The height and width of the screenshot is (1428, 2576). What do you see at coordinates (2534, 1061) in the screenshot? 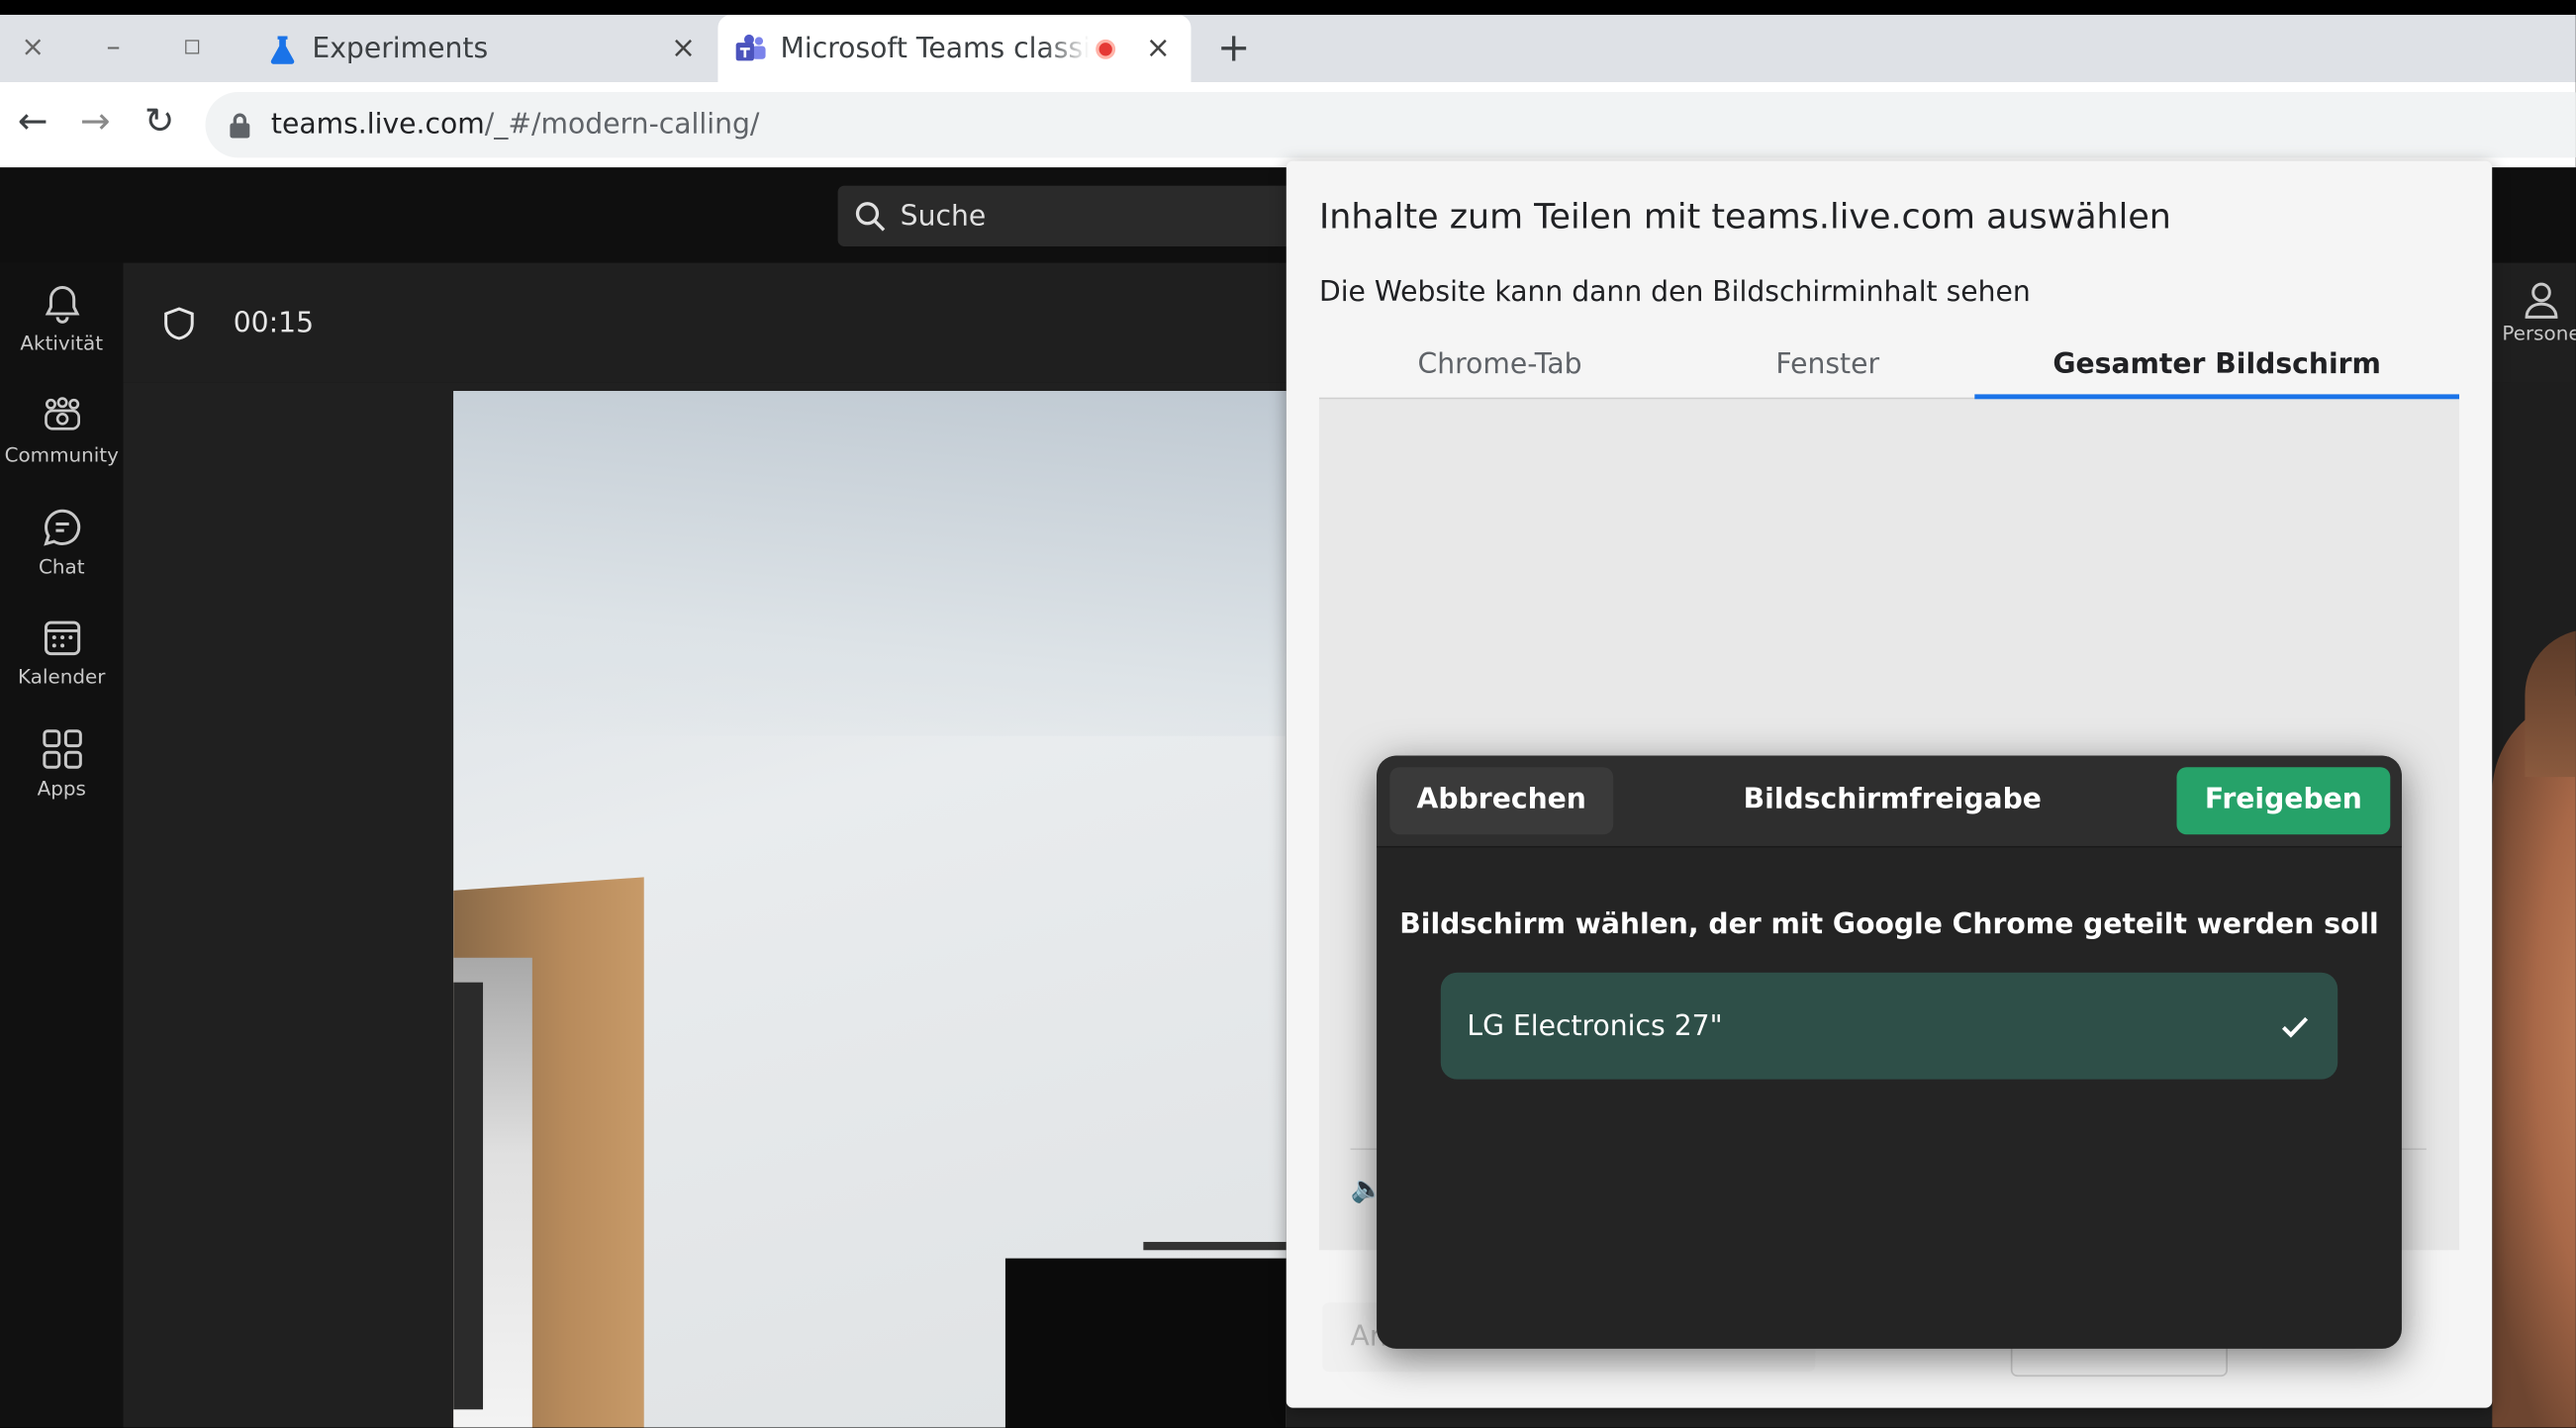
I see `participant-face` at bounding box center [2534, 1061].